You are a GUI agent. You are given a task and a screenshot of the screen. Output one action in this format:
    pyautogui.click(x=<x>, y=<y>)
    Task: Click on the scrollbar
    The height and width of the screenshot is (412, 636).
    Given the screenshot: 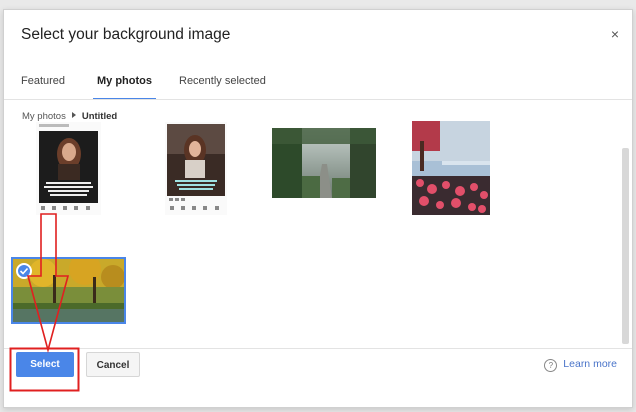 What is the action you would take?
    pyautogui.click(x=625, y=246)
    